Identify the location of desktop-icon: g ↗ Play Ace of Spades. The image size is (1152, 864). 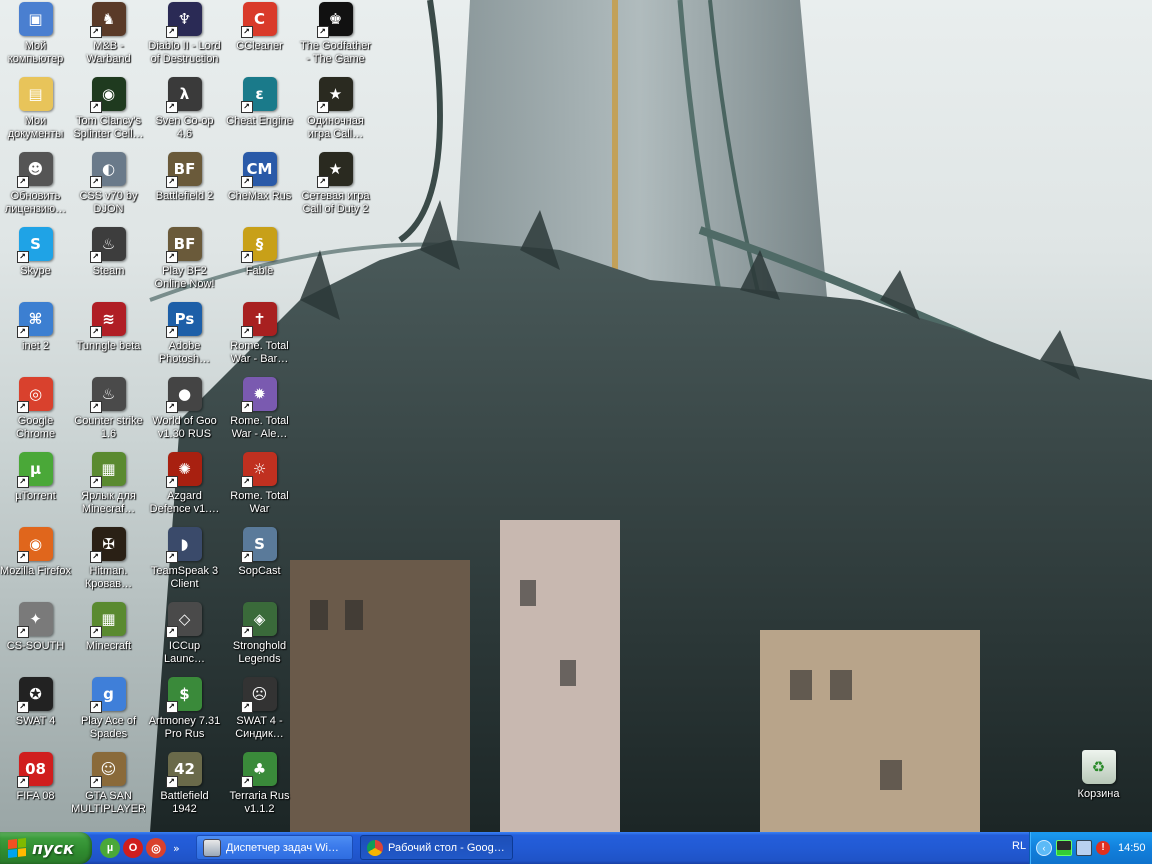
(108, 710).